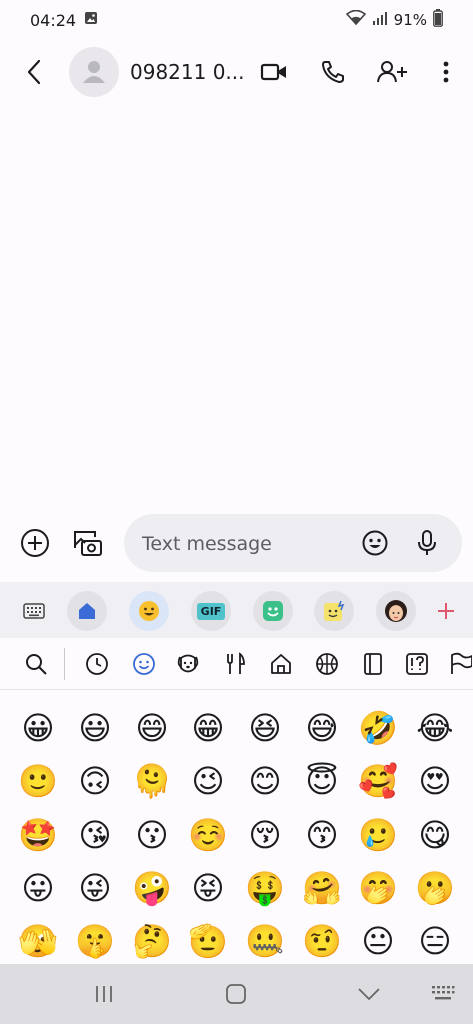  What do you see at coordinates (38, 835) in the screenshot?
I see `emoji-key: 🤩` at bounding box center [38, 835].